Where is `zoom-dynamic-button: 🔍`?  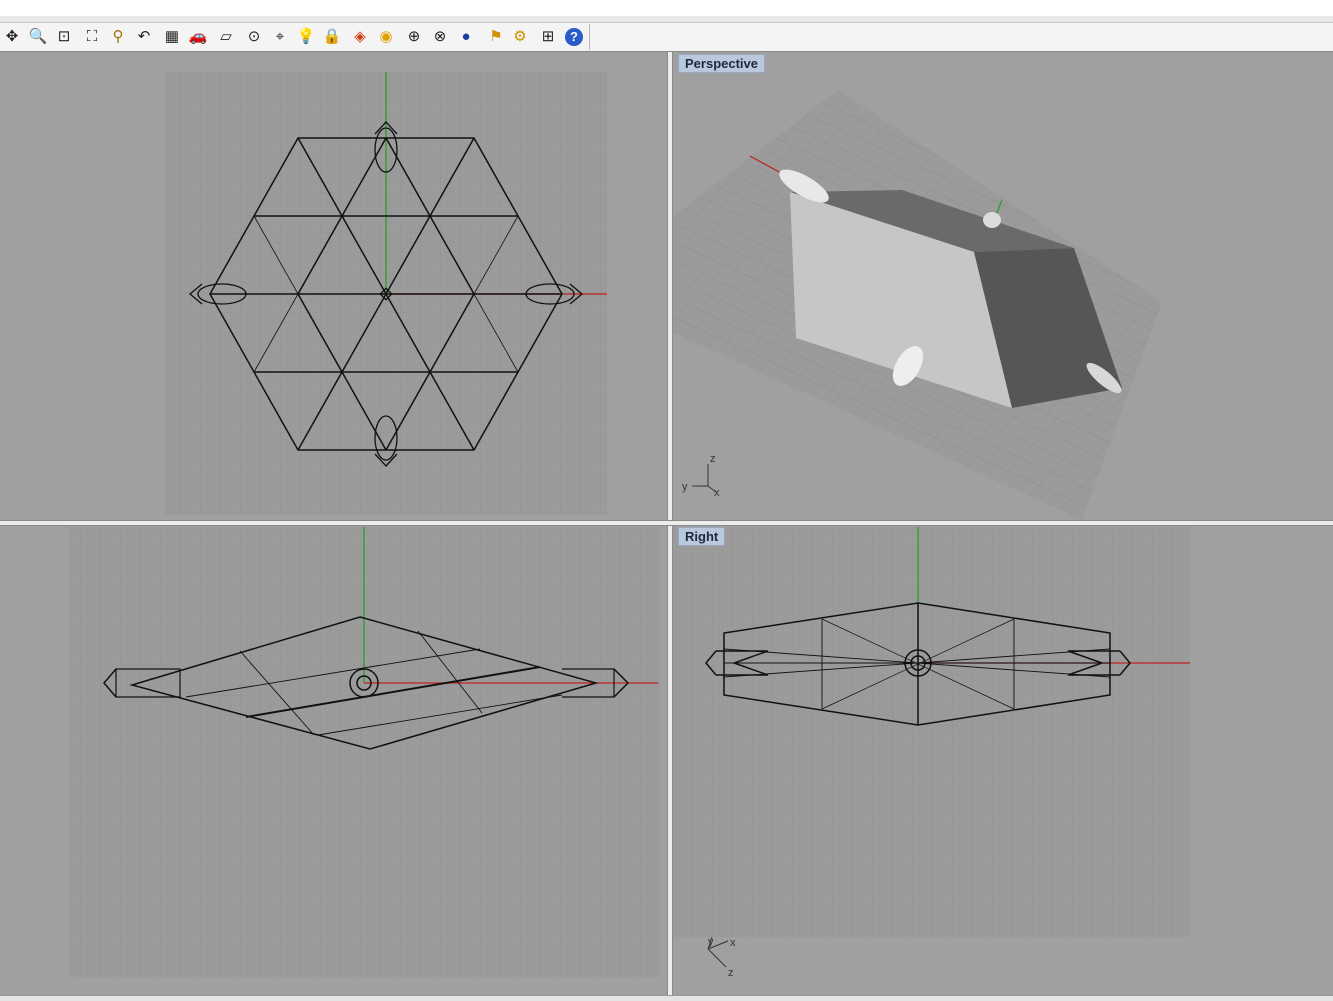 zoom-dynamic-button: 🔍 is located at coordinates (38, 37).